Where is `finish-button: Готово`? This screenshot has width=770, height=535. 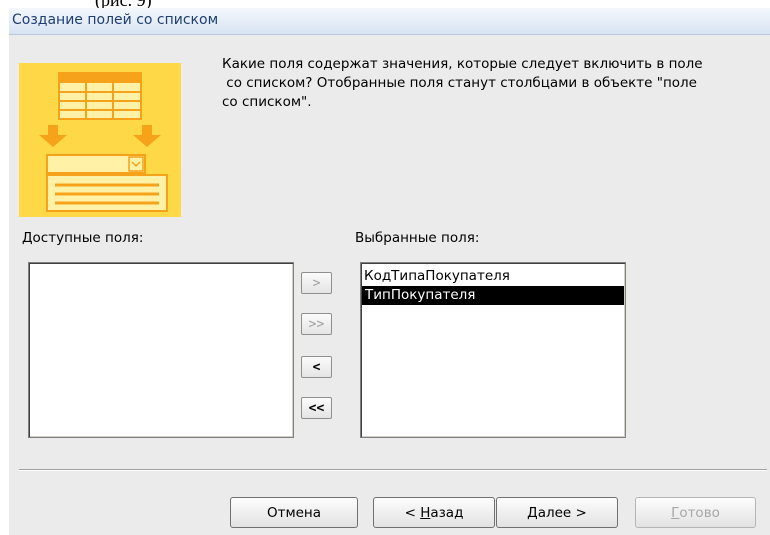
finish-button: Готово is located at coordinates (695, 512).